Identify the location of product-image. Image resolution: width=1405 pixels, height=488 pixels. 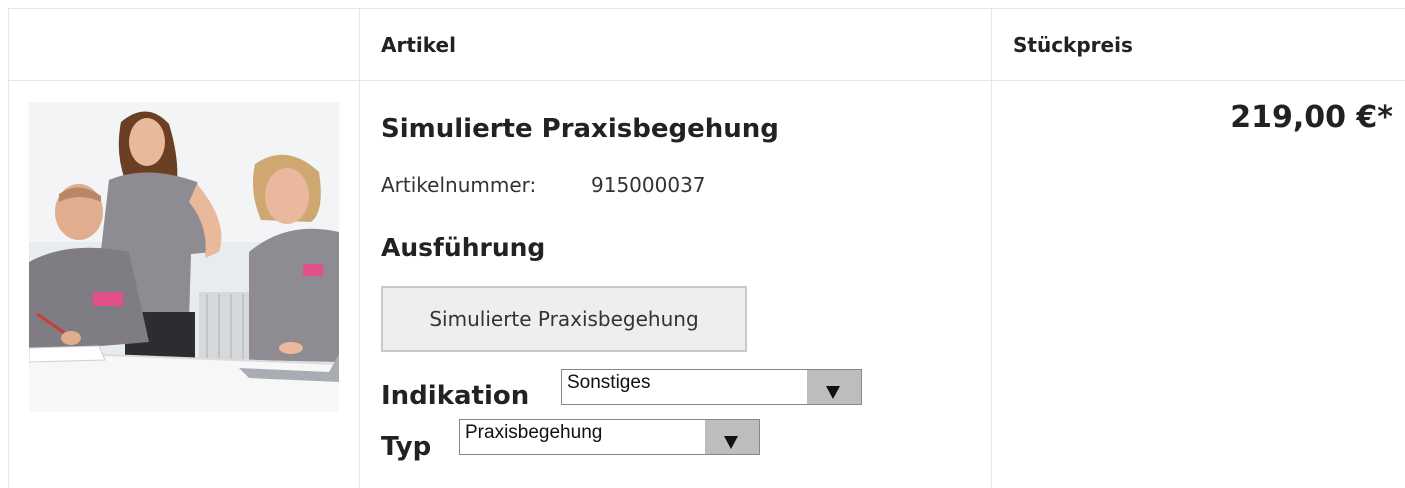
(184, 257).